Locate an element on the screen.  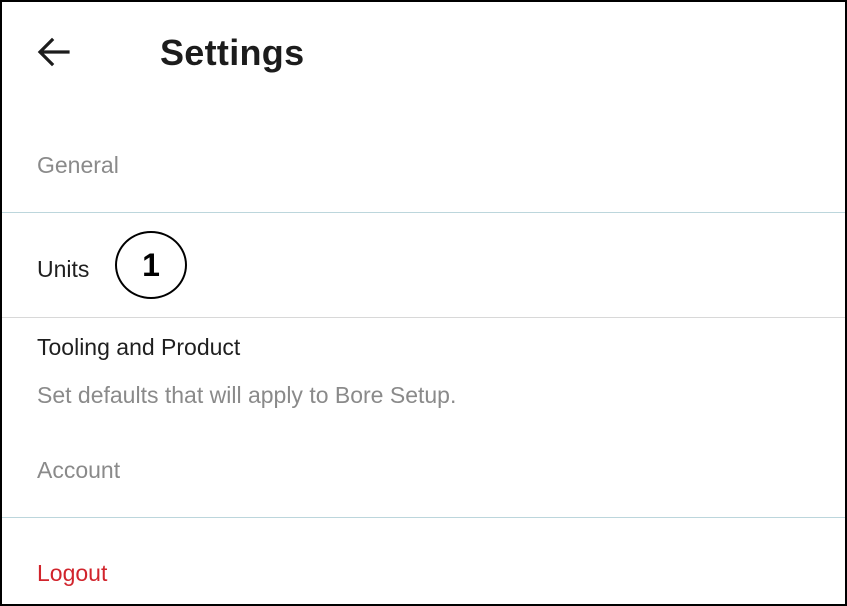
page-title: Settings is located at coordinates (232, 52).